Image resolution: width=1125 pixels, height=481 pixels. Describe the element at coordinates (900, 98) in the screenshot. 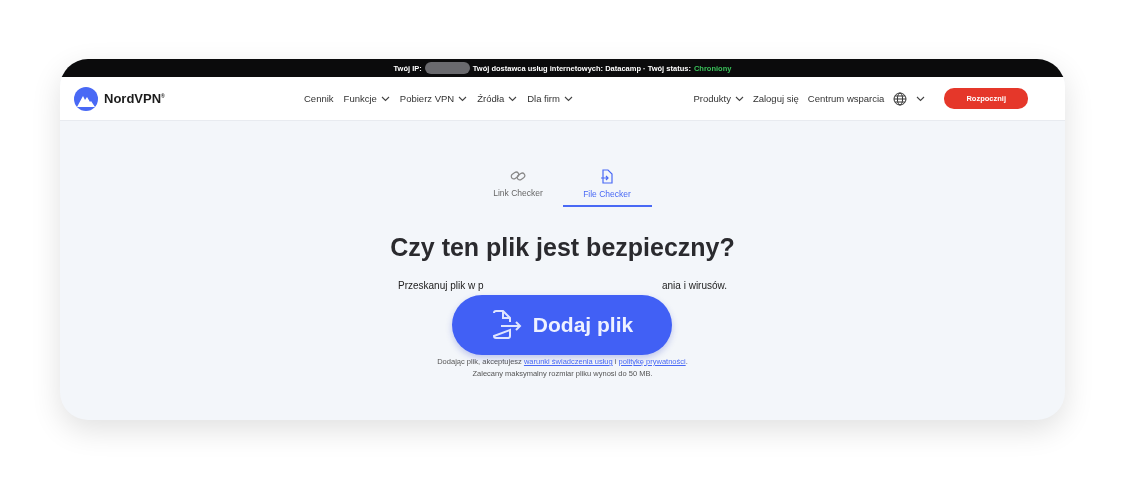

I see `globe-icon` at that location.